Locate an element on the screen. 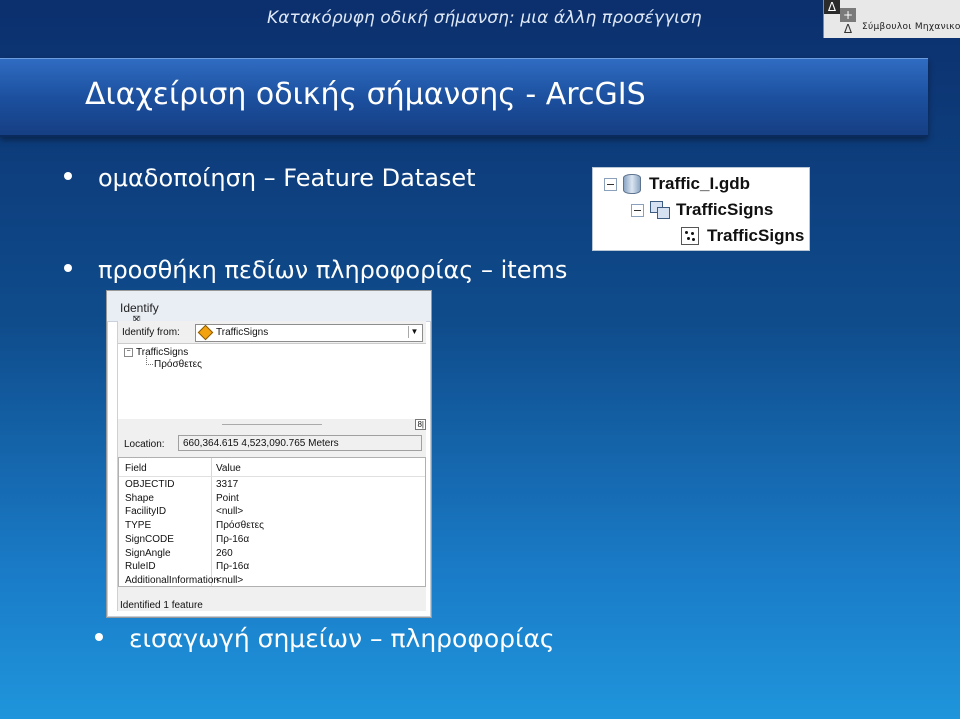 Image resolution: width=960 pixels, height=719 pixels. feature-dataset-icon is located at coordinates (660, 210).